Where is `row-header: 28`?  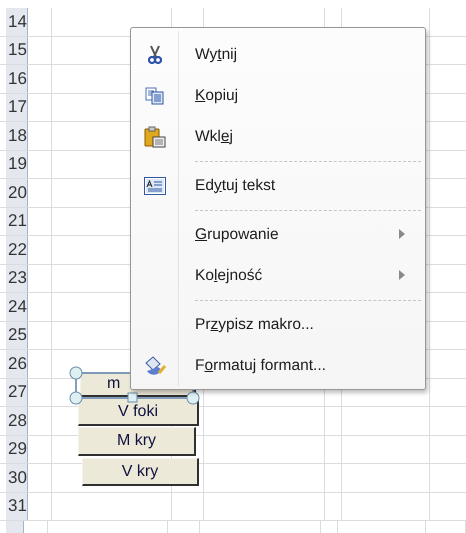 row-header: 28 is located at coordinates (17, 420).